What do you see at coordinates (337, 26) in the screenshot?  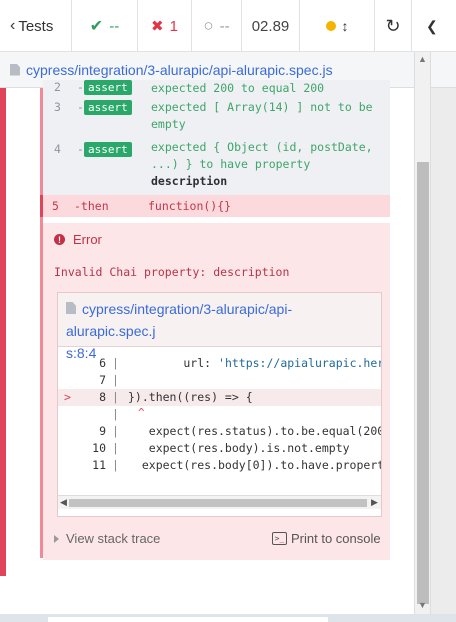 I see `running-status: ↕` at bounding box center [337, 26].